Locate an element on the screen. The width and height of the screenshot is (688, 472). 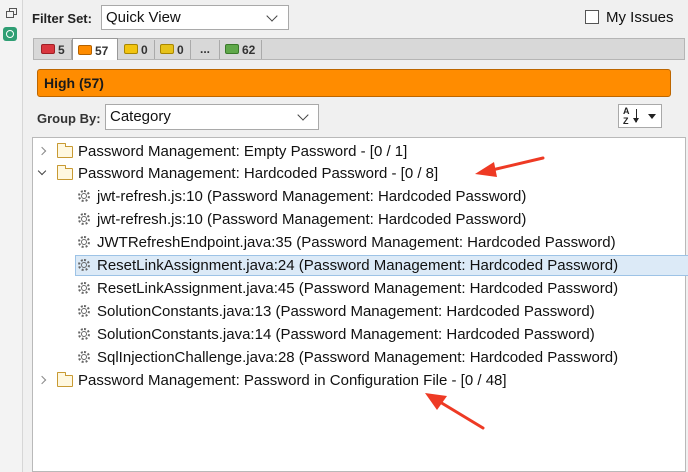
filter-set-label: Filter Set: is located at coordinates (62, 18).